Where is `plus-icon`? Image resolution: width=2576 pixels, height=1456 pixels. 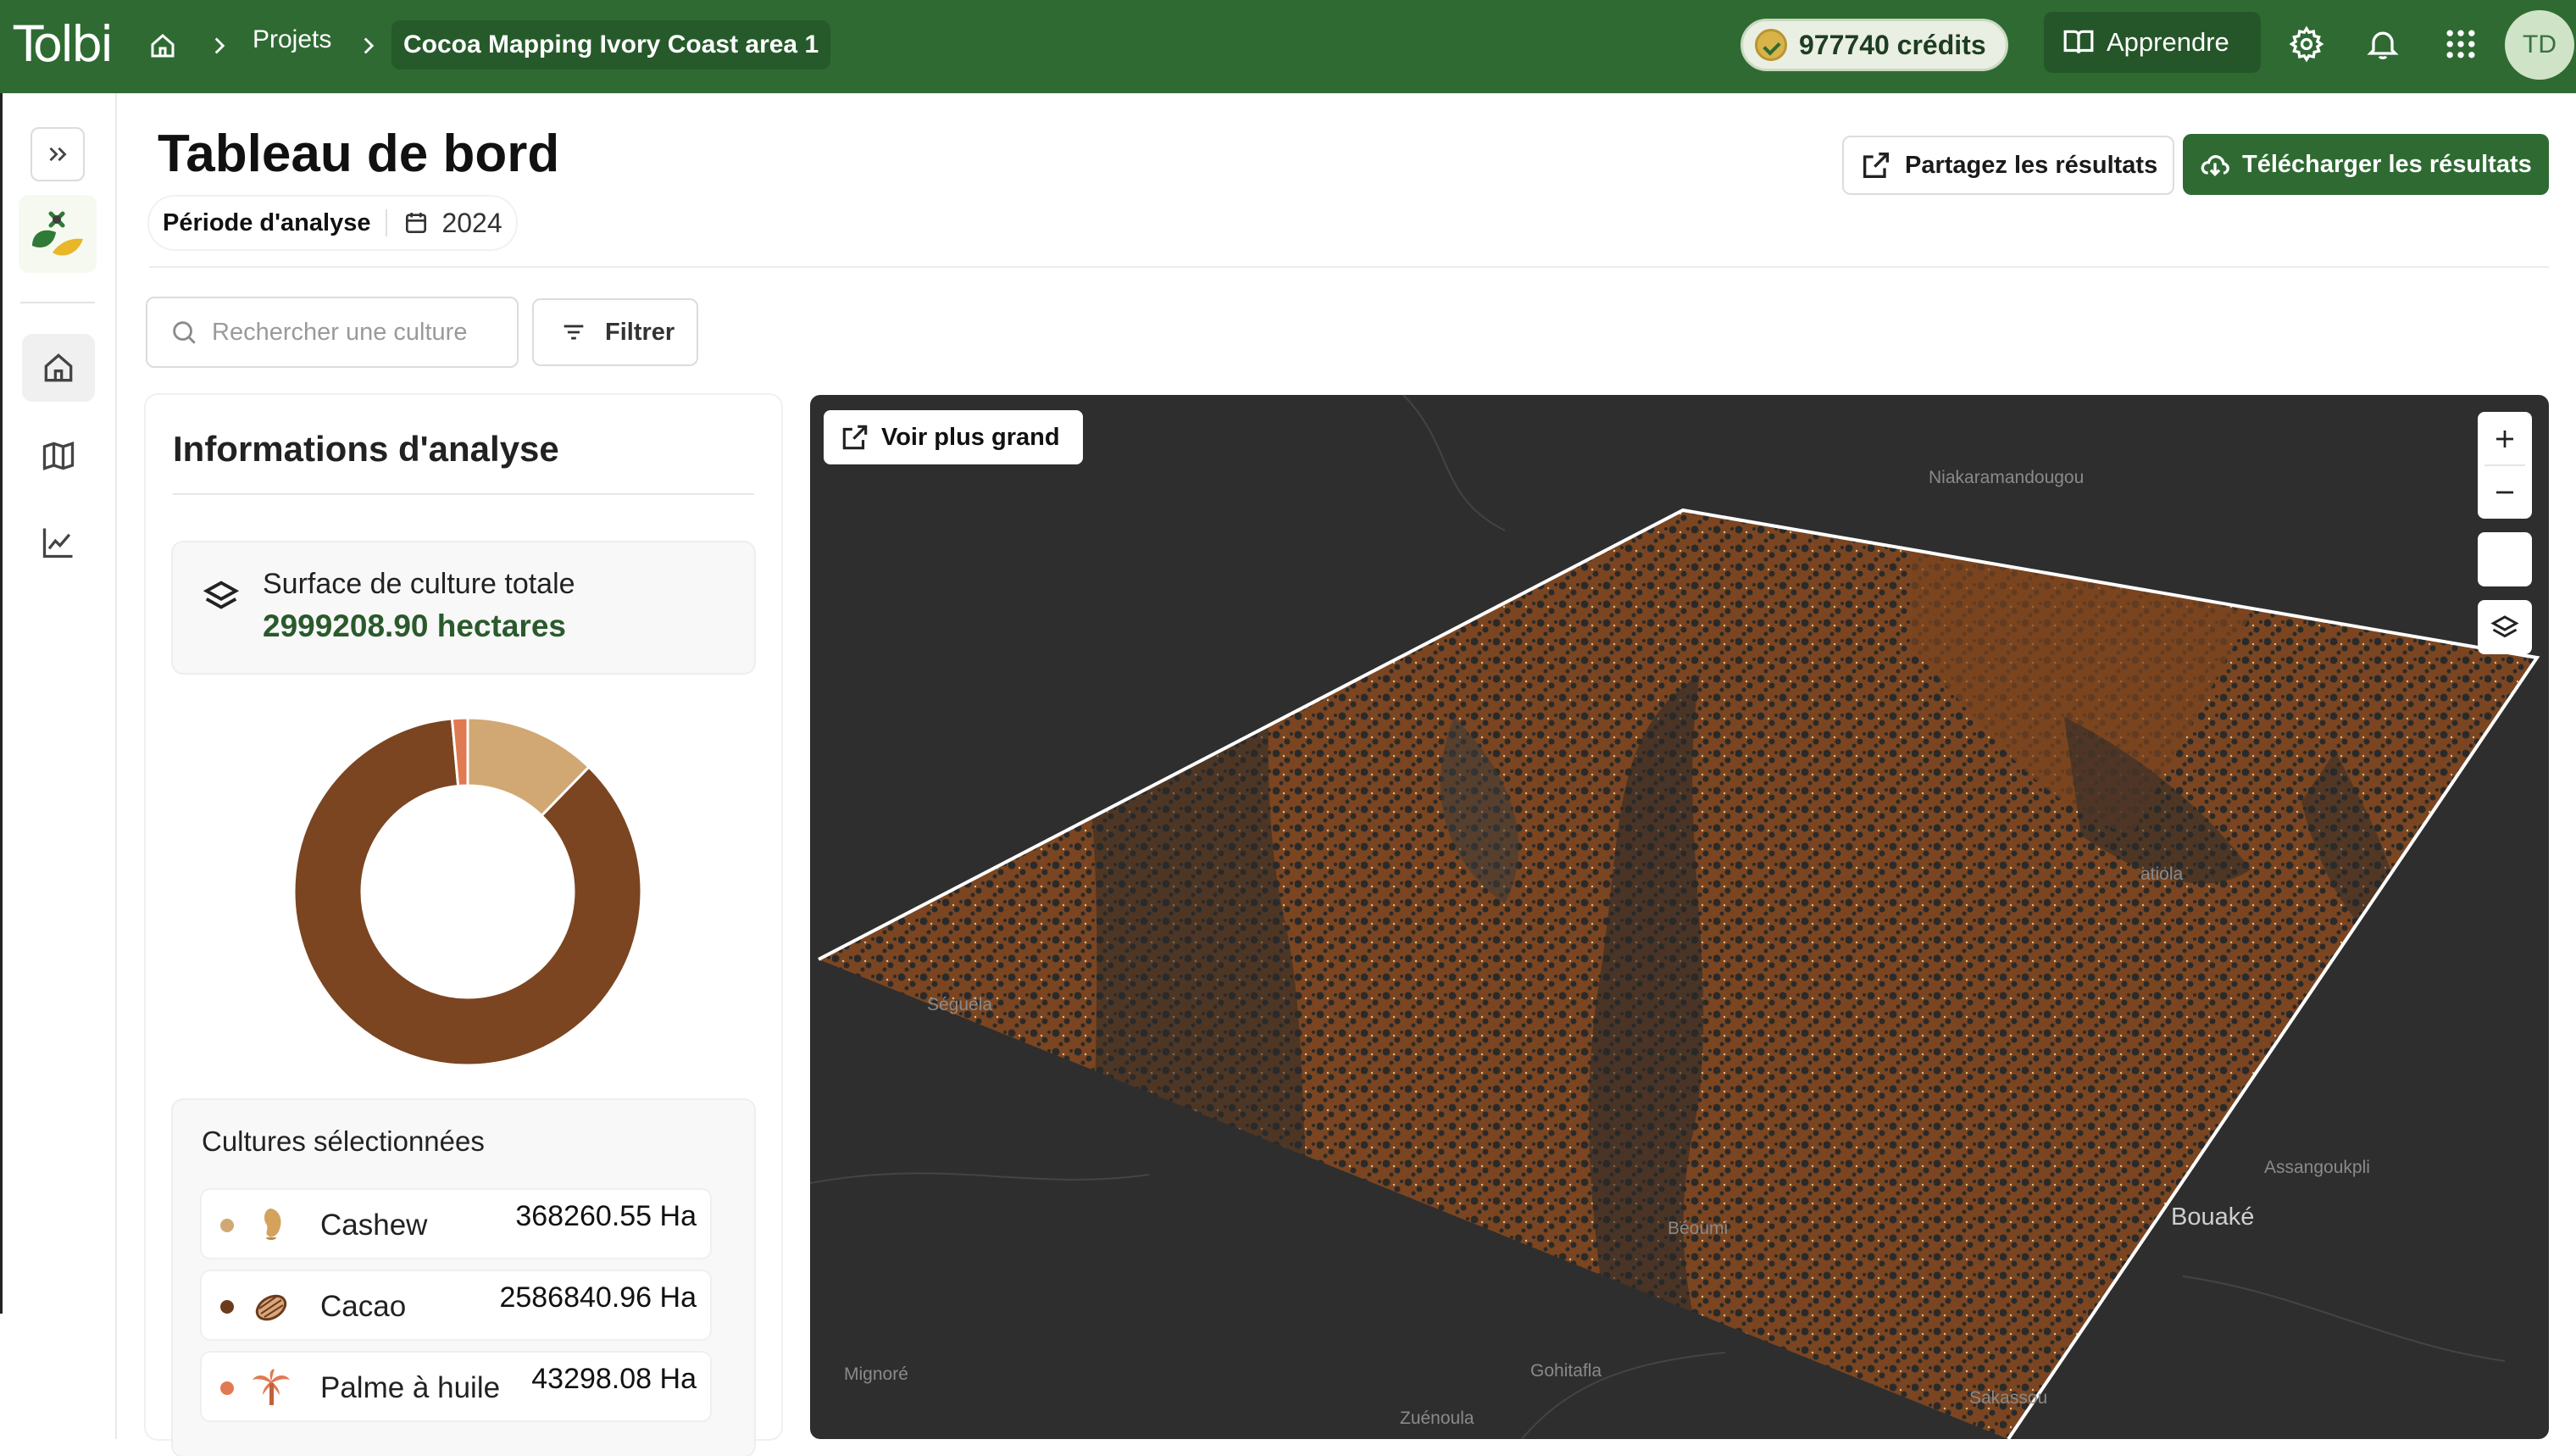 plus-icon is located at coordinates (2504, 439).